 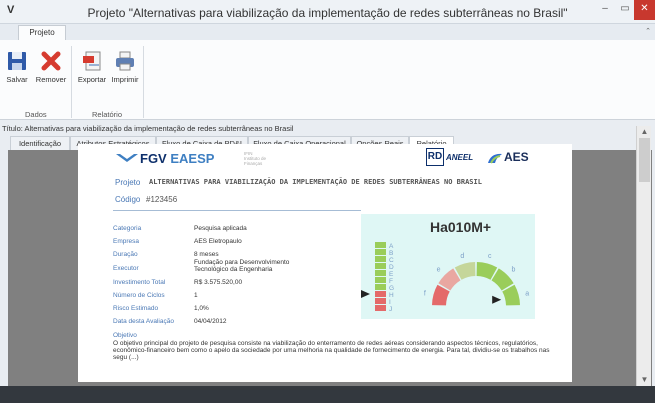 What do you see at coordinates (218, 241) in the screenshot?
I see `field-value: AES Eletropaulo` at bounding box center [218, 241].